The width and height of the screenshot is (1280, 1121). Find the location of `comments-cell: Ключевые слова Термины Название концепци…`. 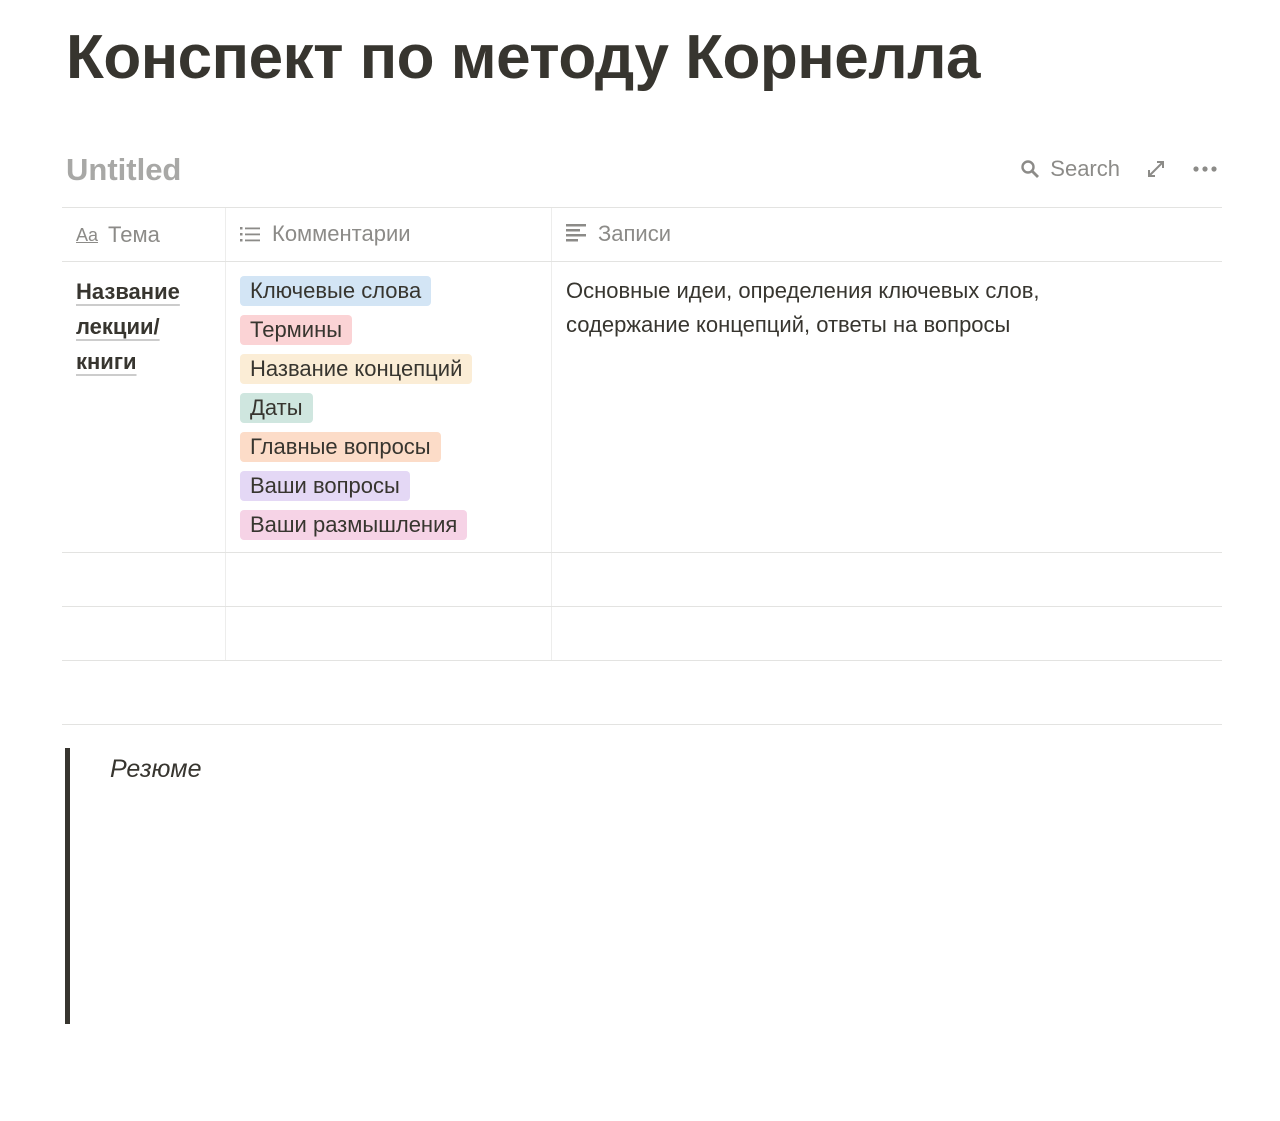

comments-cell: Ключевые слова Термины Название концепци… is located at coordinates (388, 407).